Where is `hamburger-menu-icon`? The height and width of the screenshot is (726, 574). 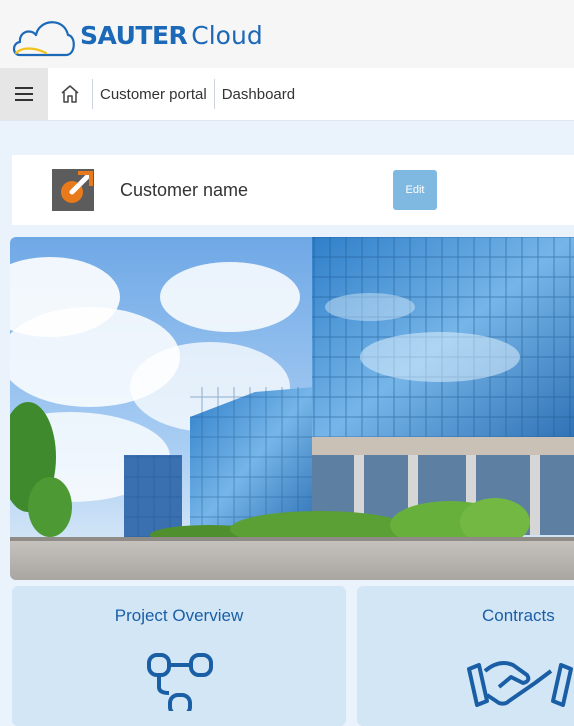 hamburger-menu-icon is located at coordinates (24, 94).